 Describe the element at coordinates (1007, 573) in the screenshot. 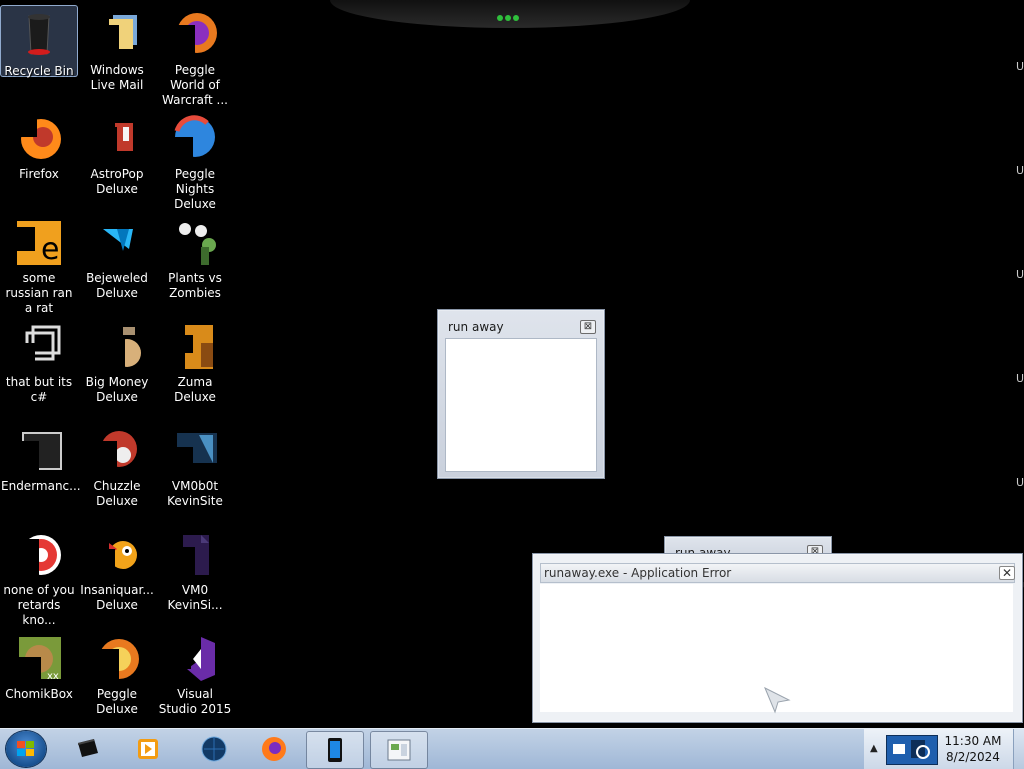

I see `close-button: ✕` at that location.